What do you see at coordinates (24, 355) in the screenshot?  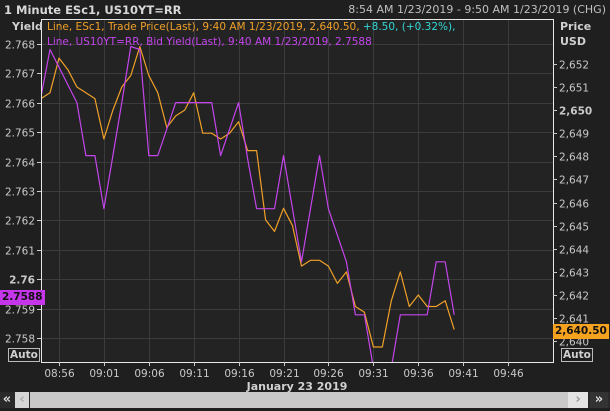 I see `left-axis-auto-button: Auto` at bounding box center [24, 355].